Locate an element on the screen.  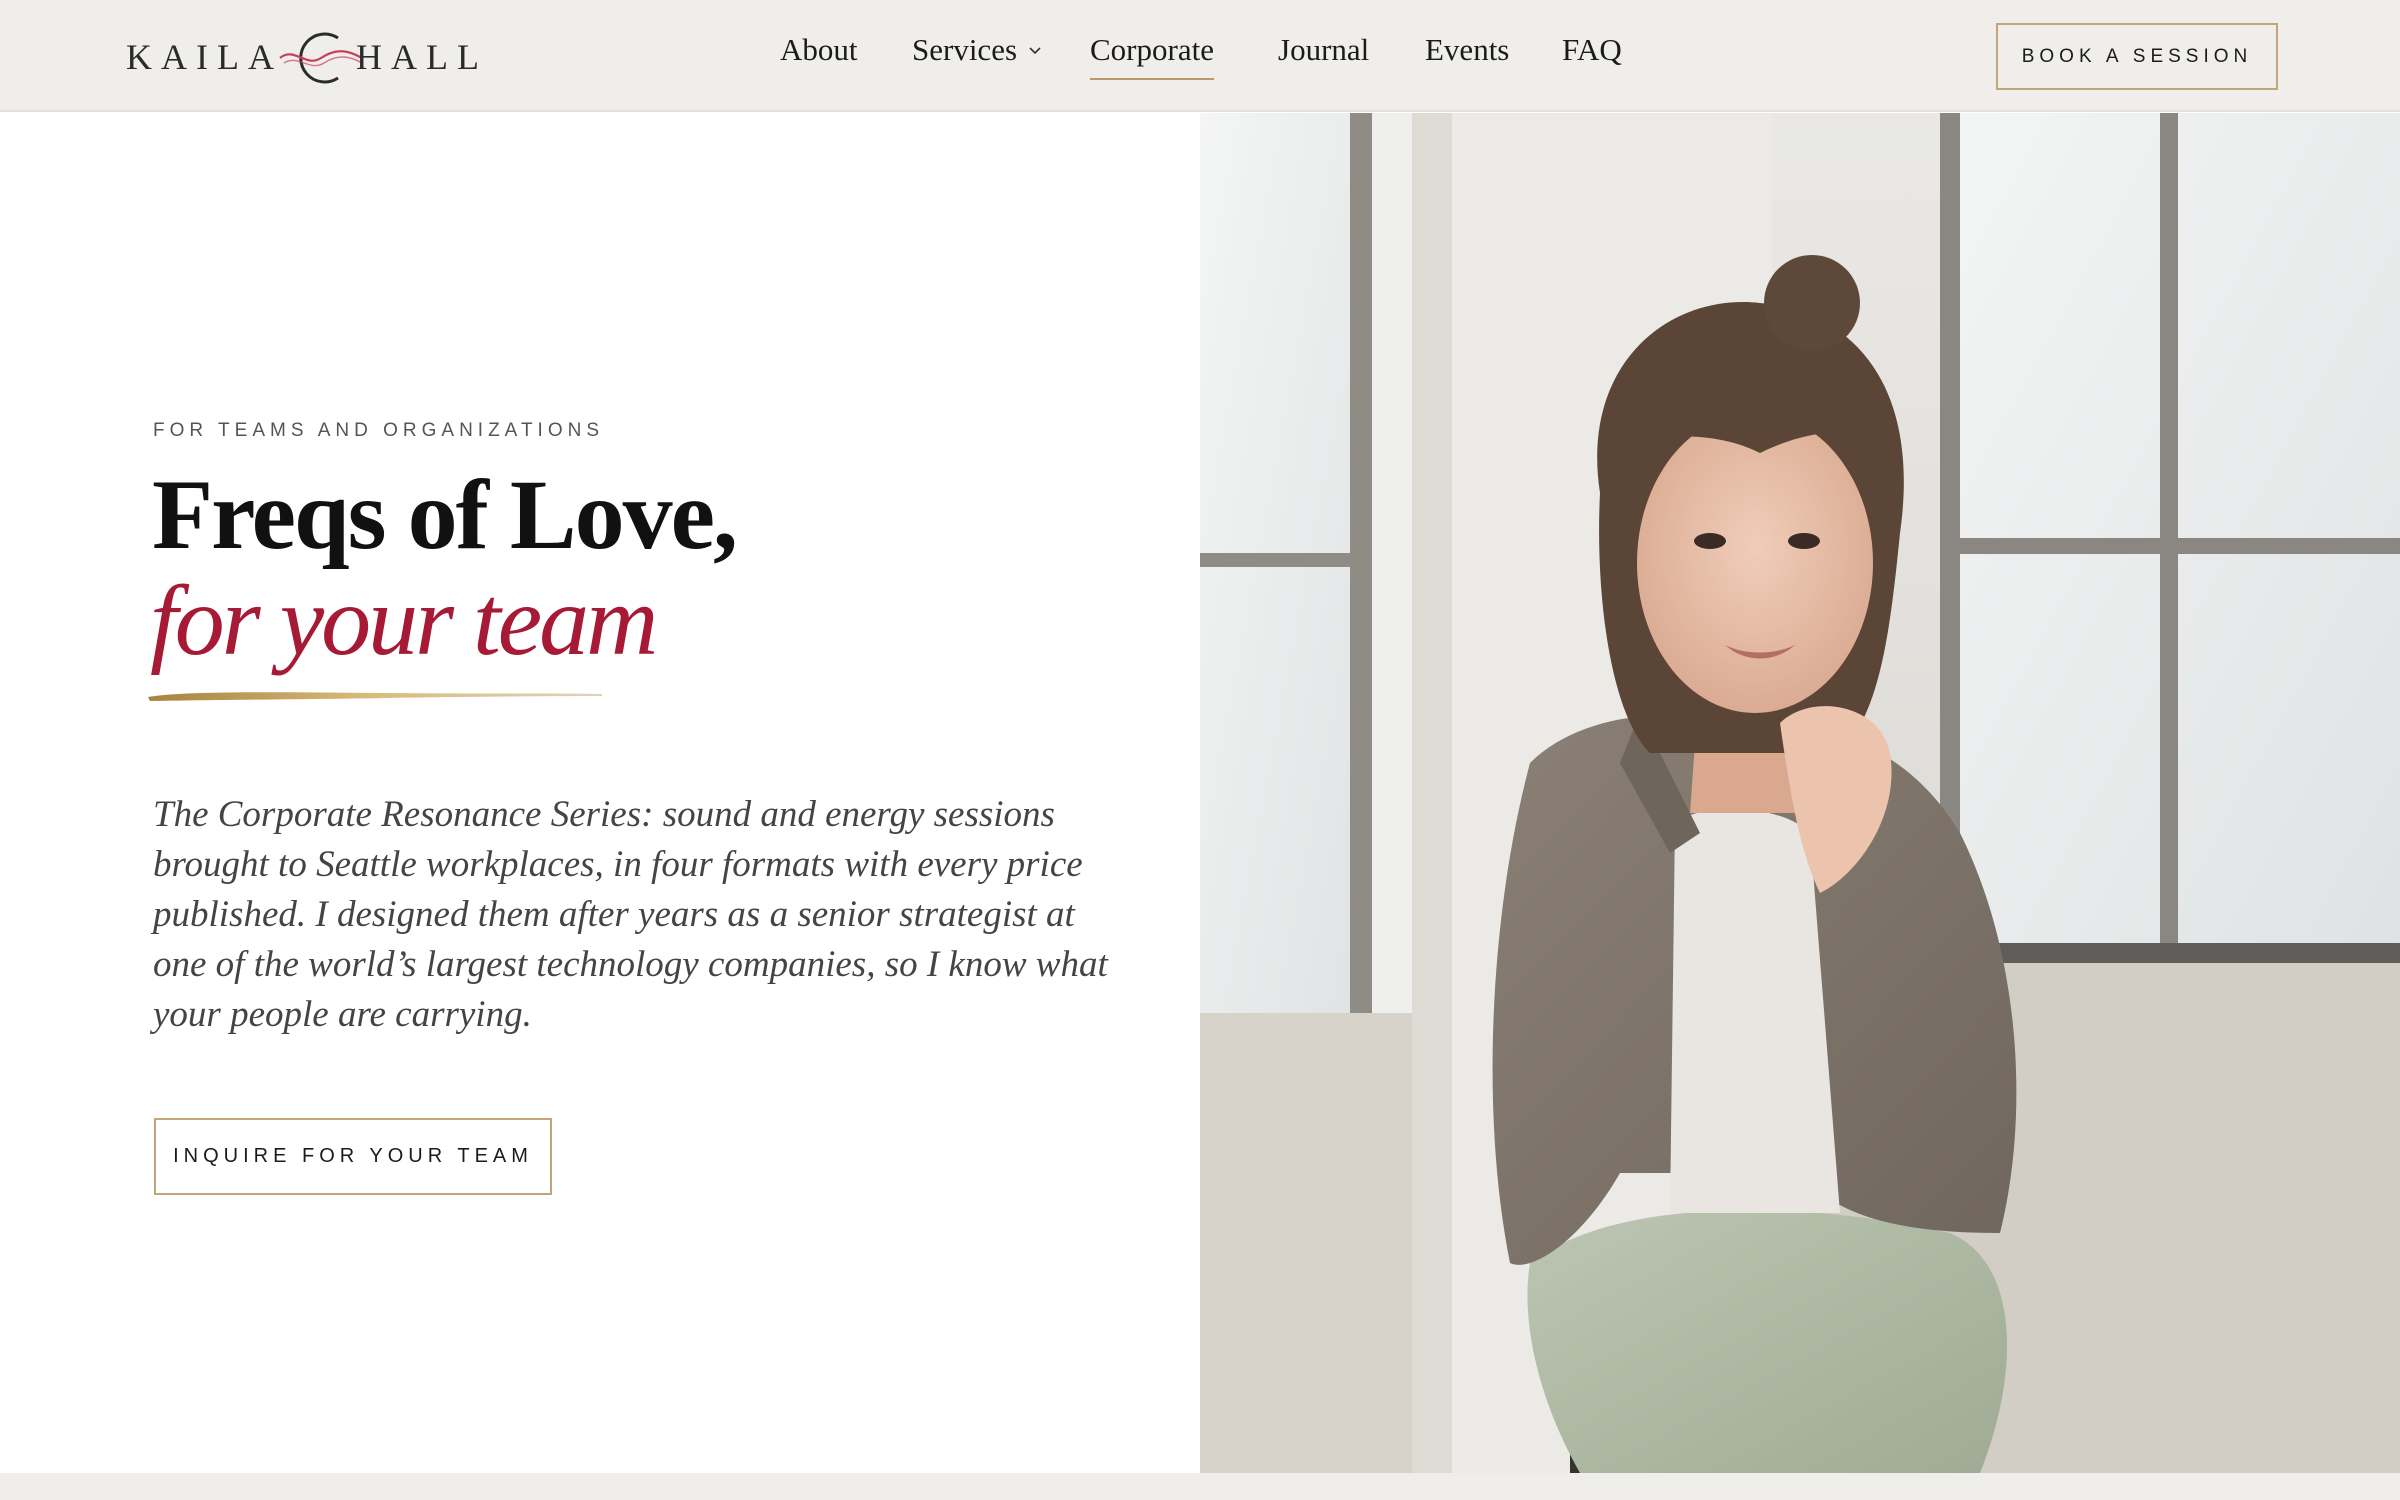
nav-item-journal: Journal is located at coordinates (1323, 50).